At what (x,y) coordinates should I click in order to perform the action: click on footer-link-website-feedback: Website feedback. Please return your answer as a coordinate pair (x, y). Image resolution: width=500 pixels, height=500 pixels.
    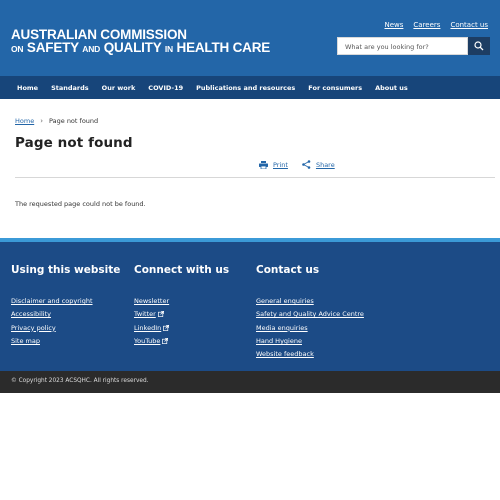
    Looking at the image, I should click on (285, 354).